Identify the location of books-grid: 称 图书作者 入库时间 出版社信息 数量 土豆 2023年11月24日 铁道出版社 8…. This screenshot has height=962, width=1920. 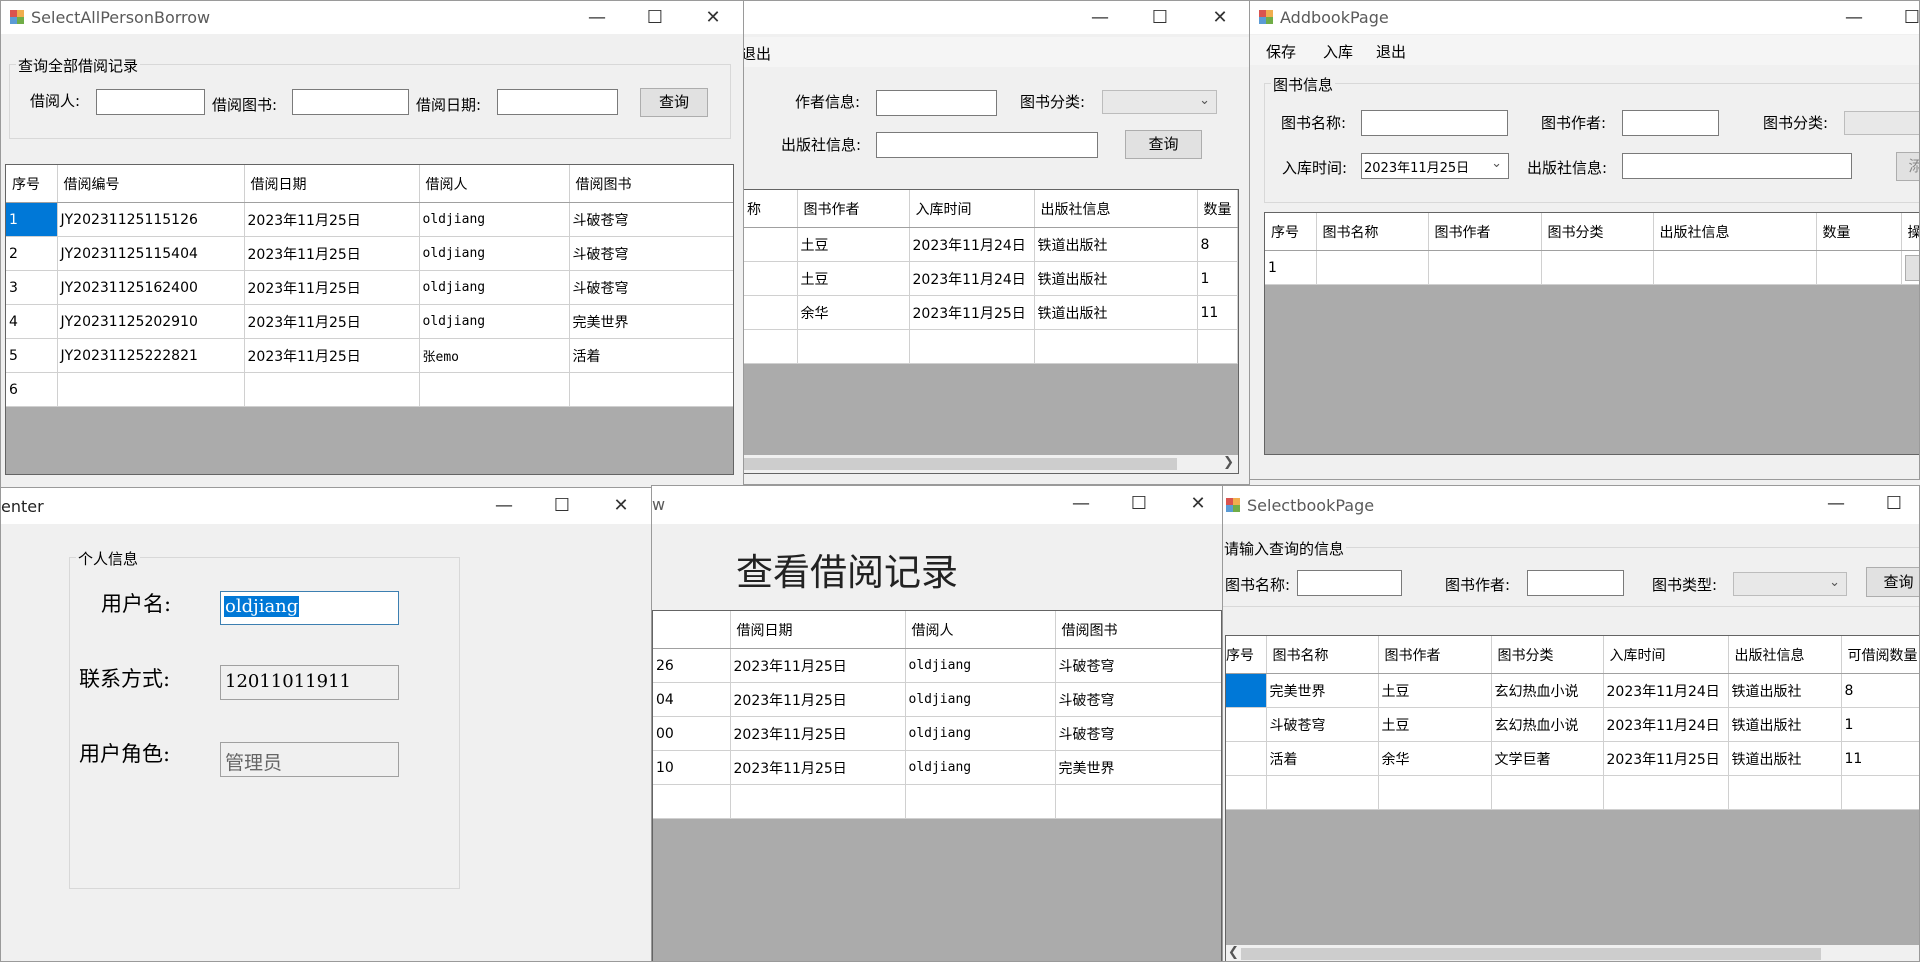
(990, 331).